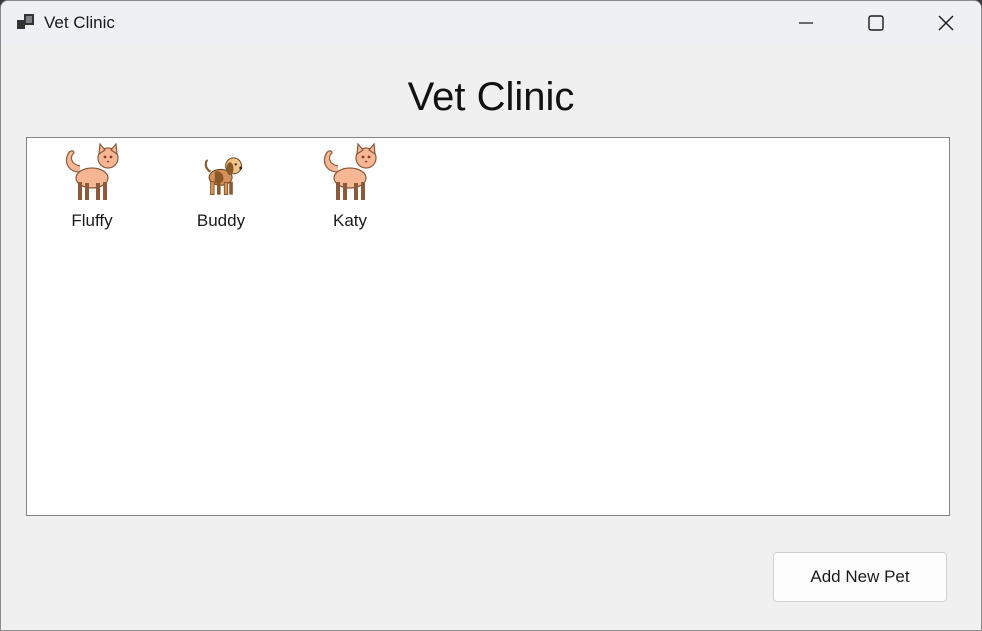  I want to click on close-button, so click(946, 23).